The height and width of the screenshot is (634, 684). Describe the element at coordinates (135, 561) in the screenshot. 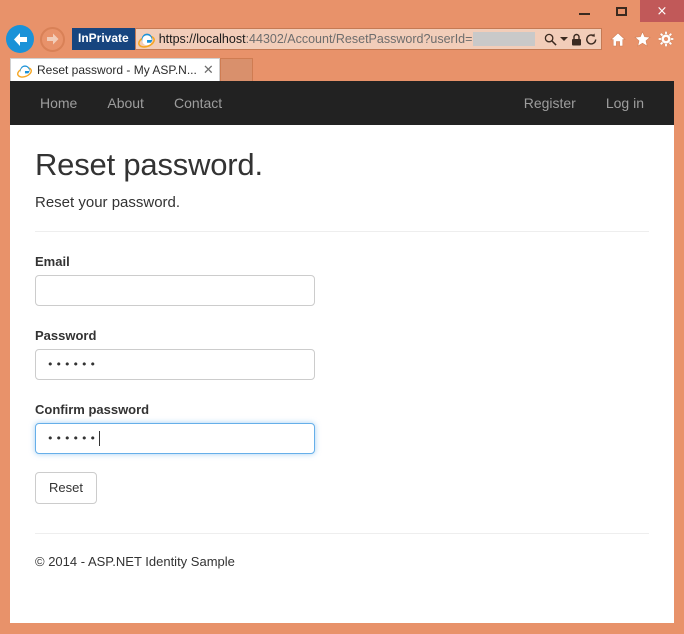

I see `footer-copyright: © 2014 - ASP.NET Identity Sample` at that location.